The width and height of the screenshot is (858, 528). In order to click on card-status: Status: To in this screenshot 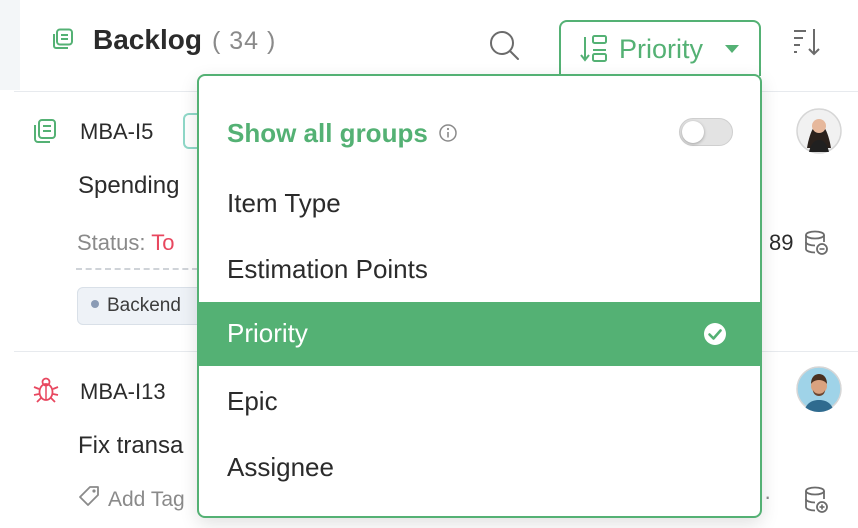, I will do `click(125, 243)`.